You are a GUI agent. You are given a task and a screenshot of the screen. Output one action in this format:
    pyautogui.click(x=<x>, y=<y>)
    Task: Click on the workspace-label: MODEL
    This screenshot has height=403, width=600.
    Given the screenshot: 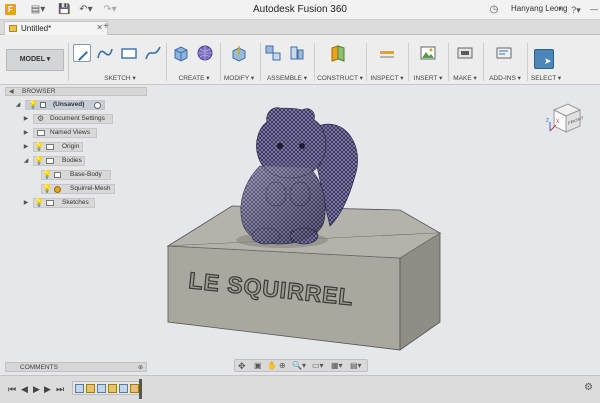 What is the action you would take?
    pyautogui.click(x=32, y=59)
    